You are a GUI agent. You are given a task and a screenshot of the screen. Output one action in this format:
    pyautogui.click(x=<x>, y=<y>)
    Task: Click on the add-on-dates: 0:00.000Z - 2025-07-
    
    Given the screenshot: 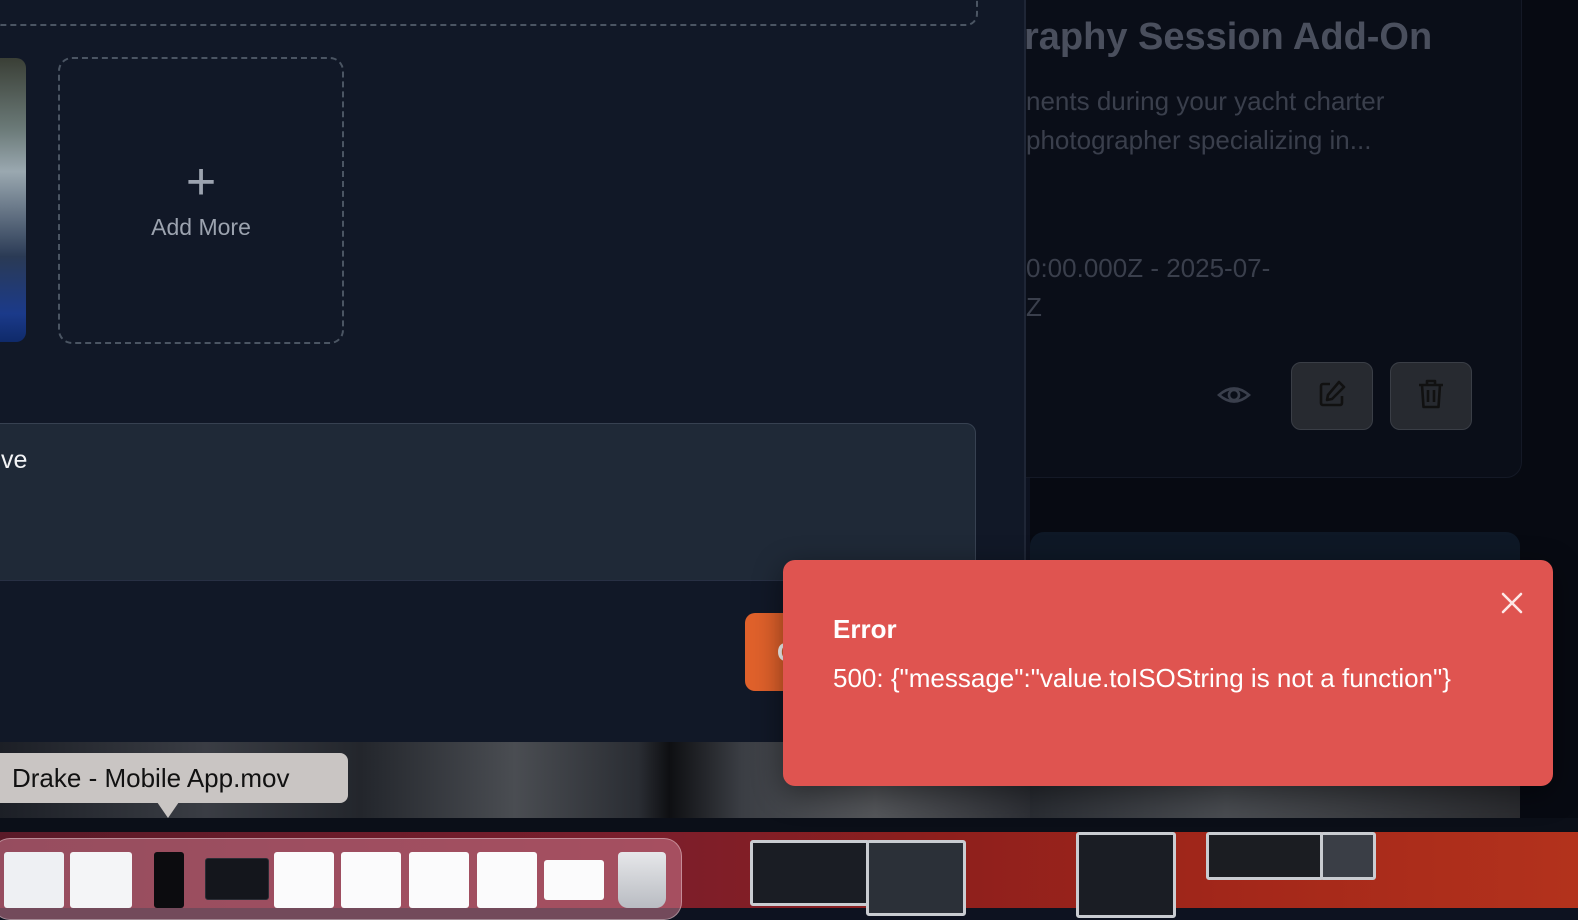 What is the action you would take?
    pyautogui.click(x=1148, y=268)
    